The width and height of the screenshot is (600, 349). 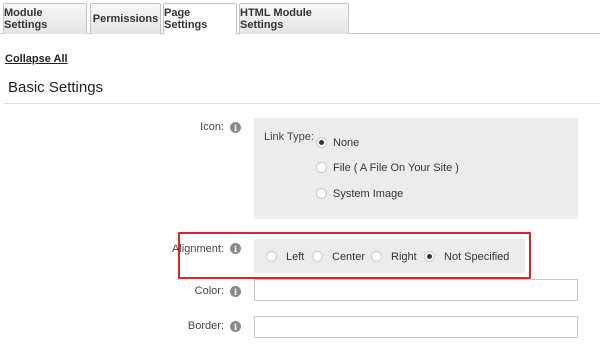 What do you see at coordinates (416, 290) in the screenshot?
I see `color-input` at bounding box center [416, 290].